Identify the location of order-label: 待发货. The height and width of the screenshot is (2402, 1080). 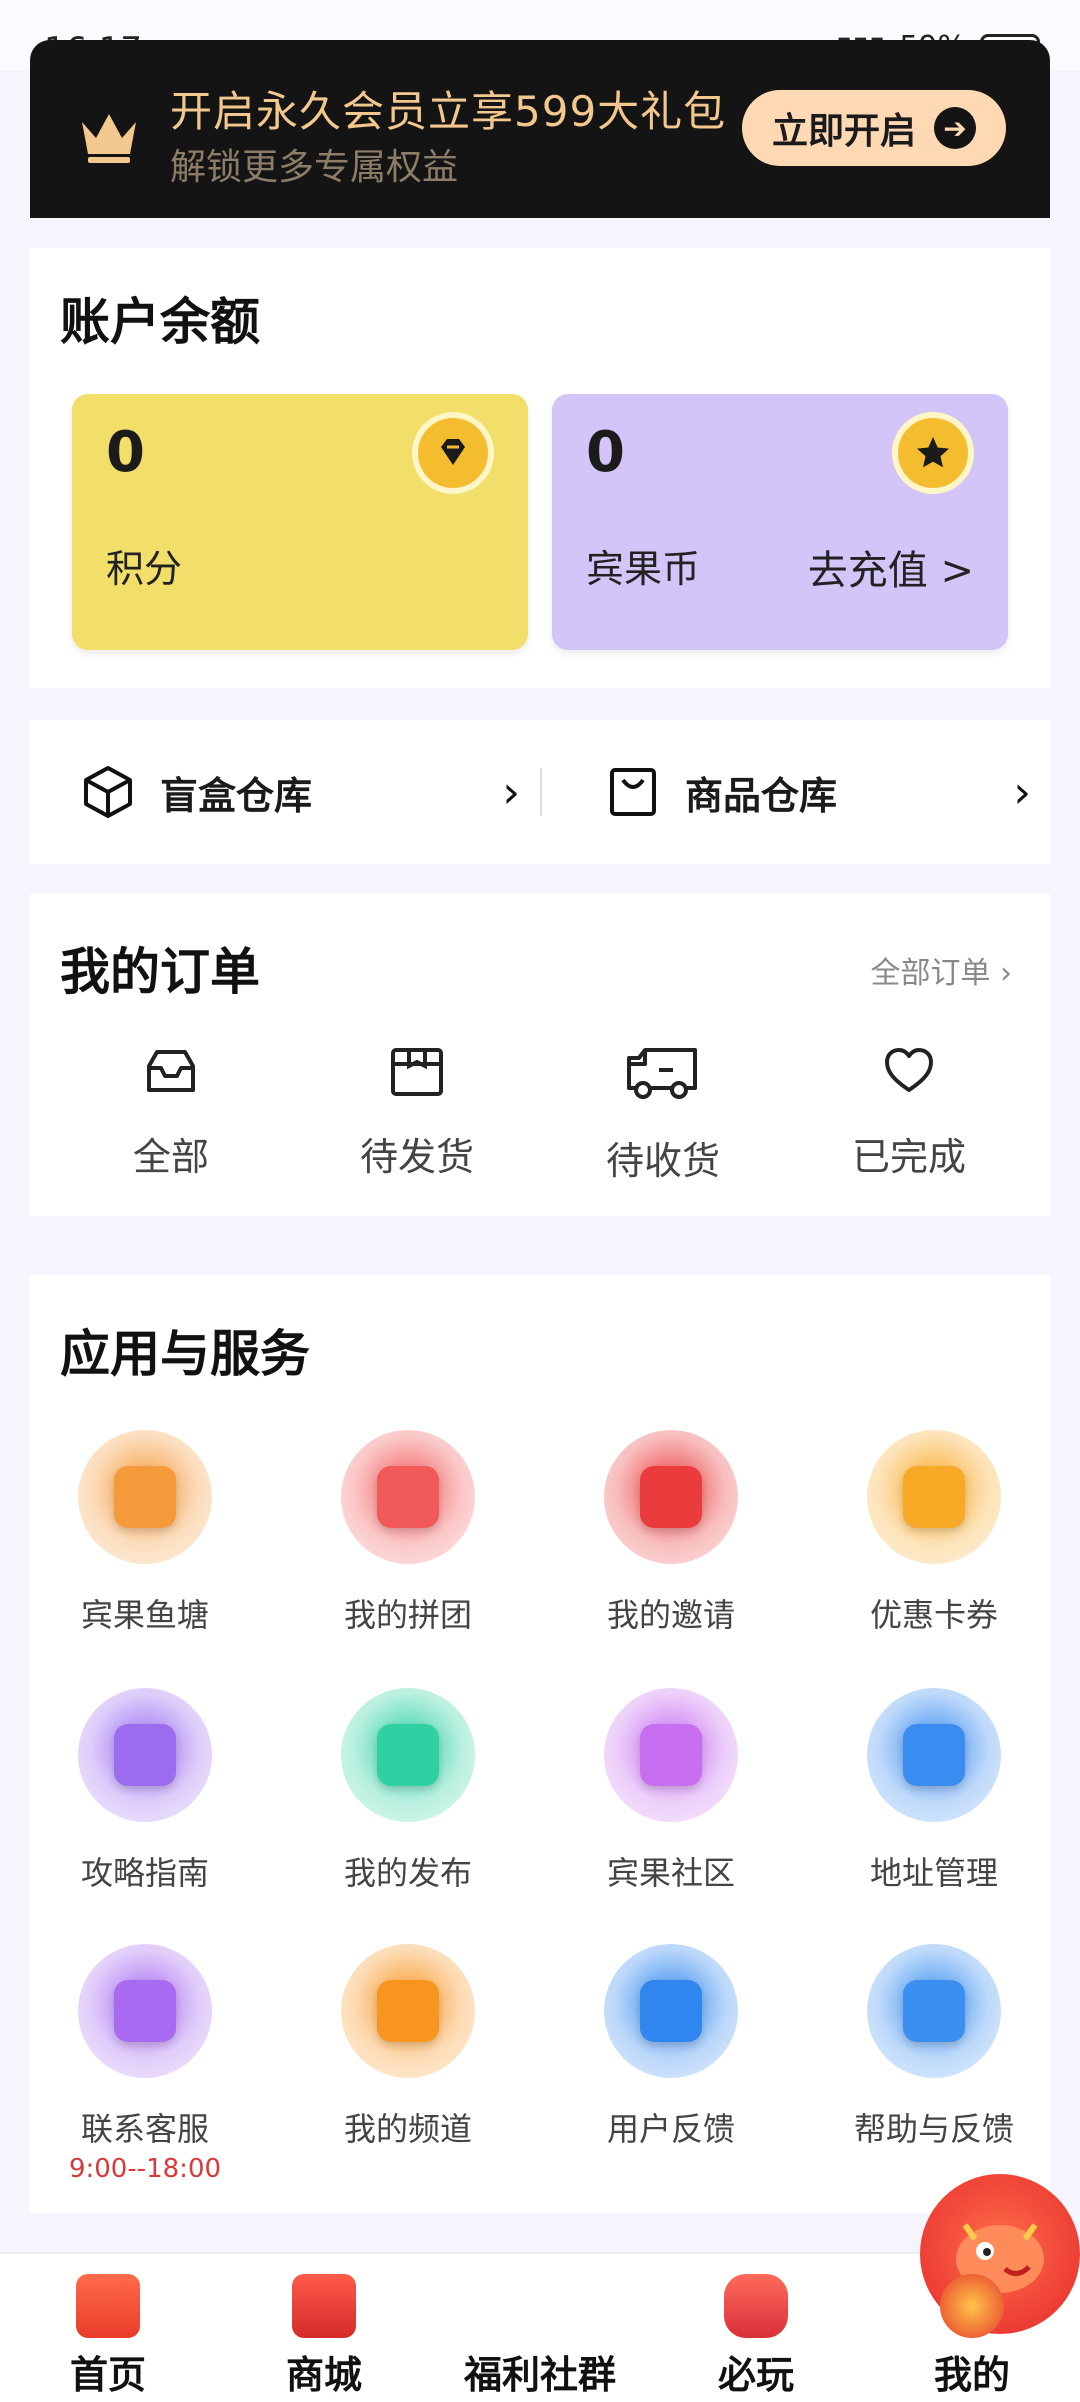
(416, 1157).